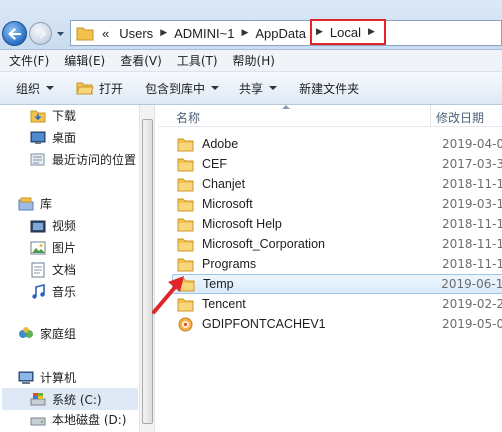  I want to click on crumb-admin: ADMINI~1, so click(204, 33).